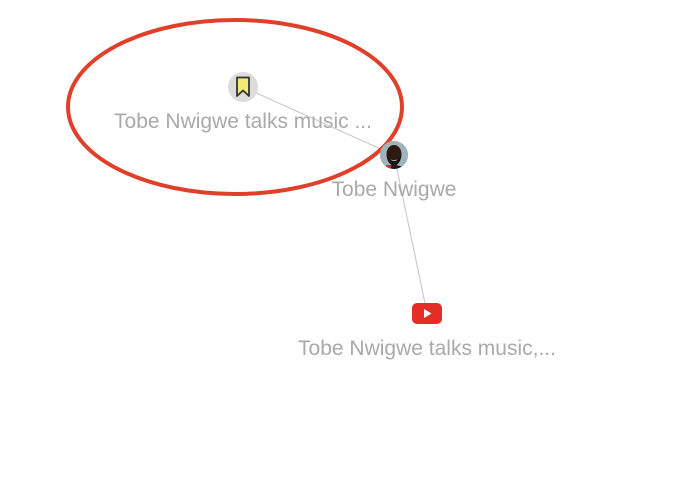 This screenshot has height=484, width=690. I want to click on bookmark-node, so click(243, 87).